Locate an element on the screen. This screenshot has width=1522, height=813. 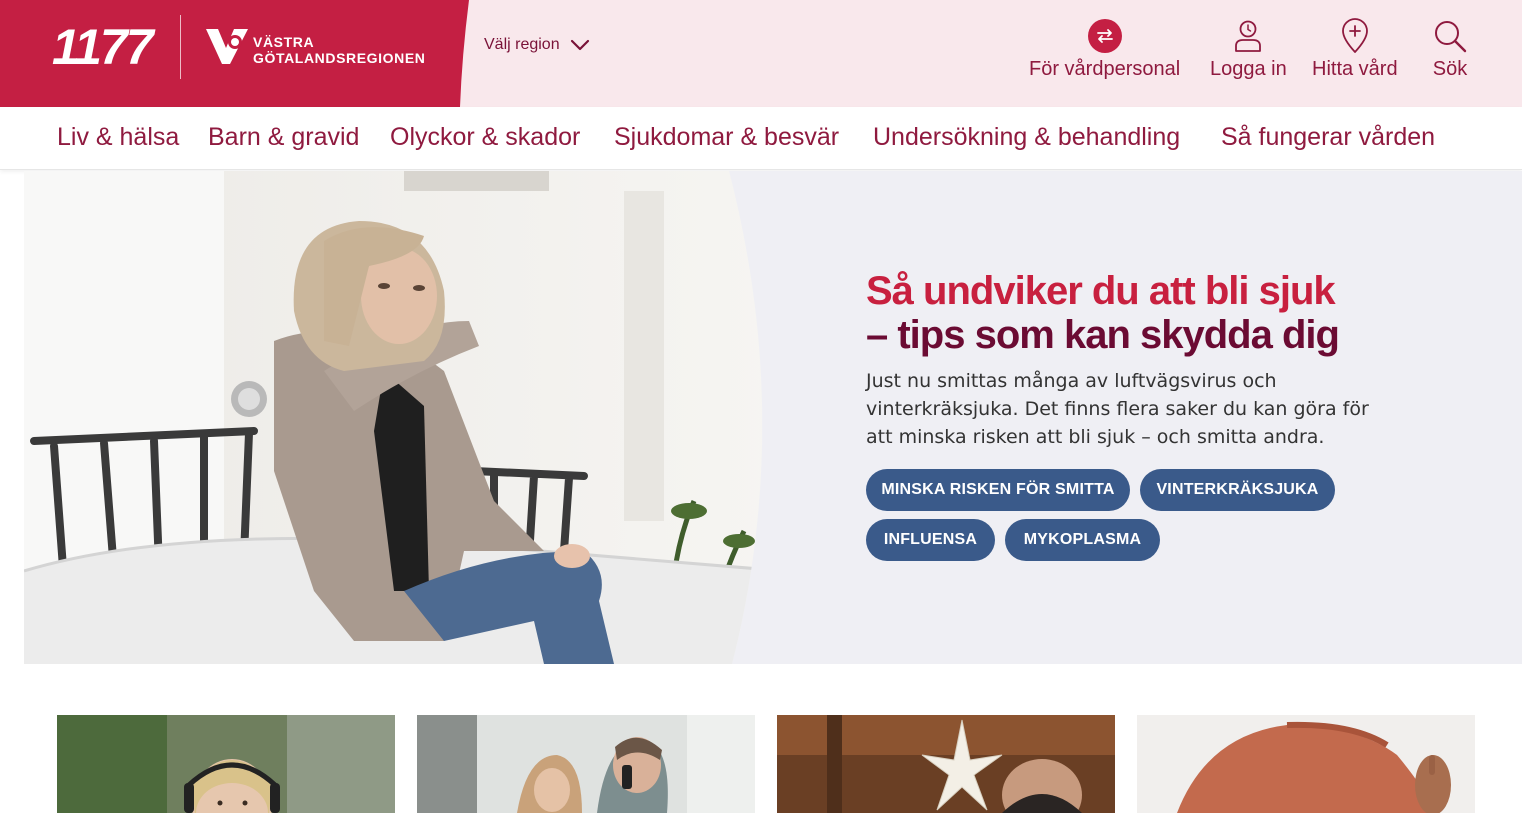
hero-title-line1: Så undviker du att bli sjuk is located at coordinates (1101, 291).